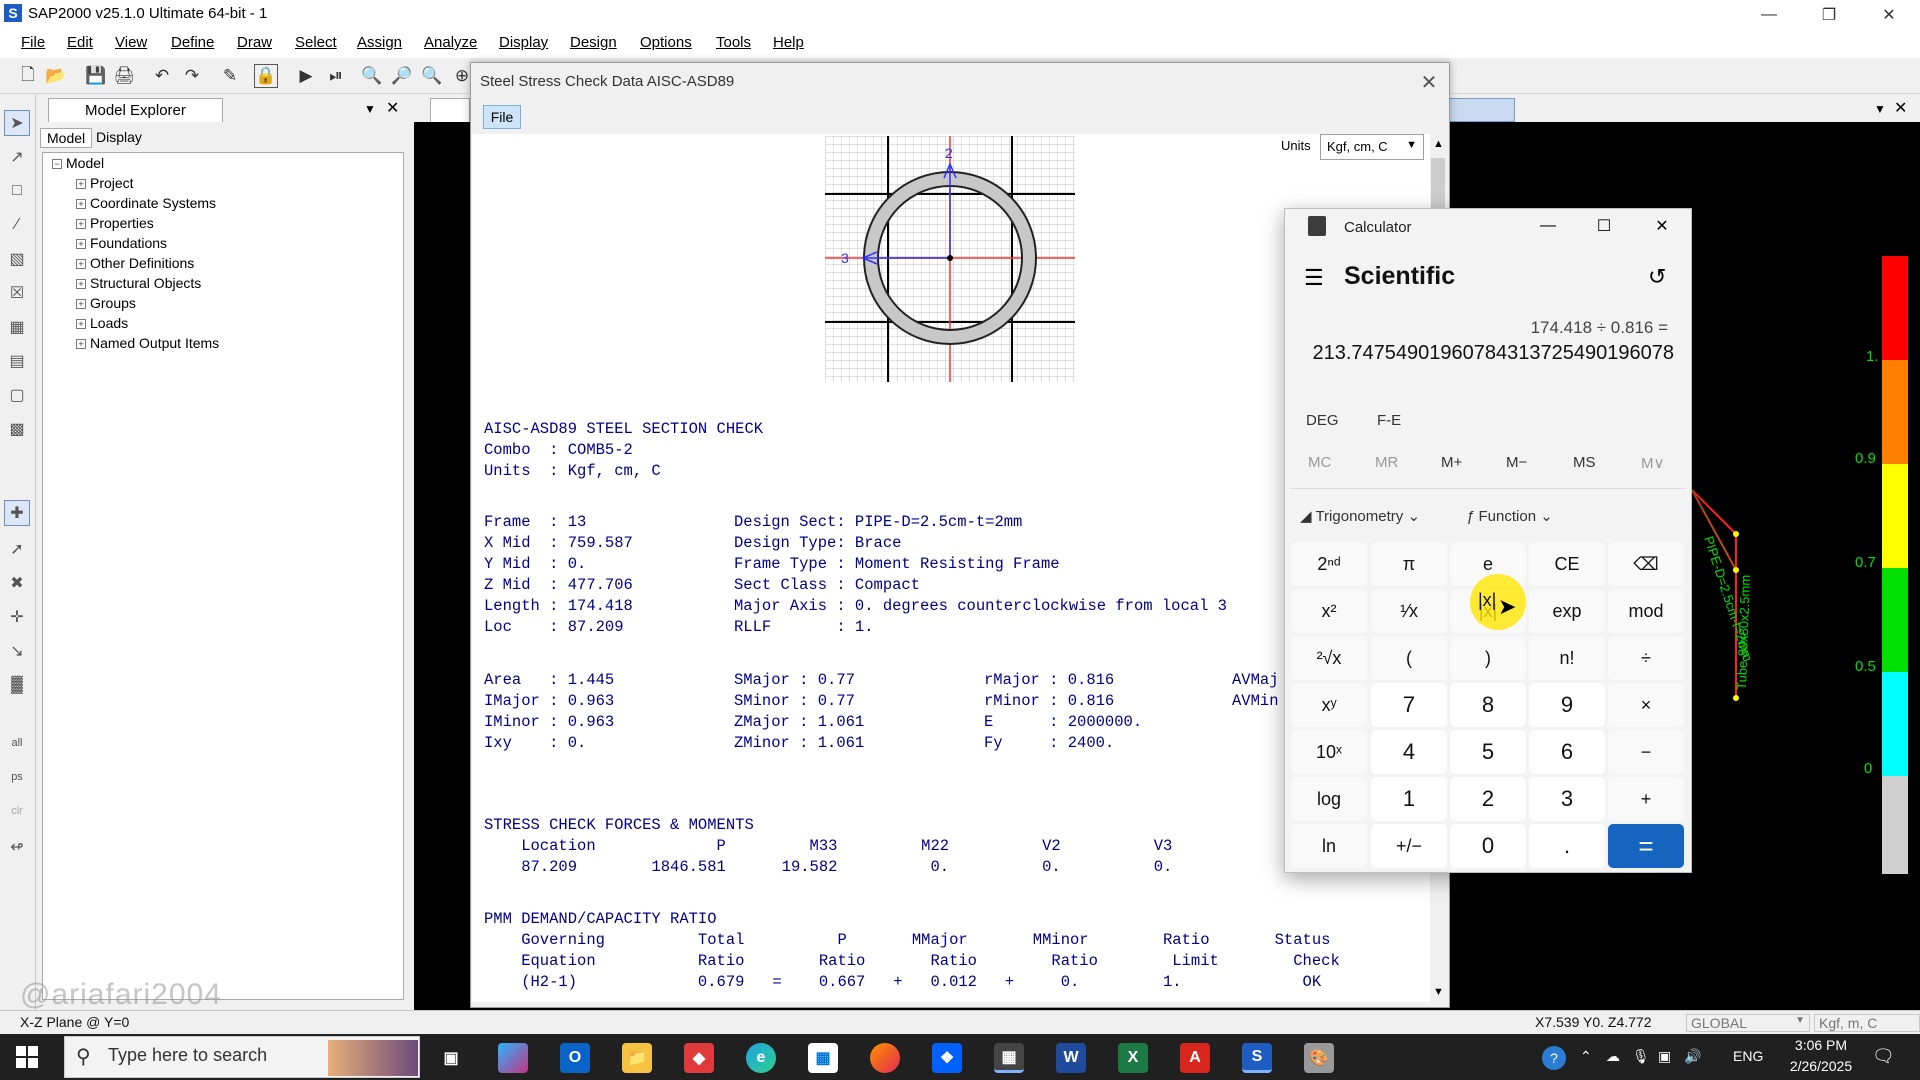 The width and height of the screenshot is (1920, 1080). I want to click on memory-recall-button: MR, so click(1386, 462).